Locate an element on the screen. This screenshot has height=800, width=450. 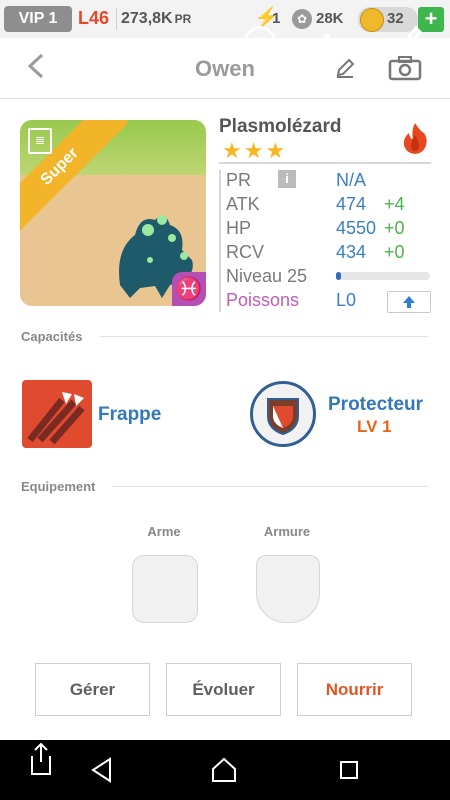
stat-label: HP is located at coordinates (239, 228).